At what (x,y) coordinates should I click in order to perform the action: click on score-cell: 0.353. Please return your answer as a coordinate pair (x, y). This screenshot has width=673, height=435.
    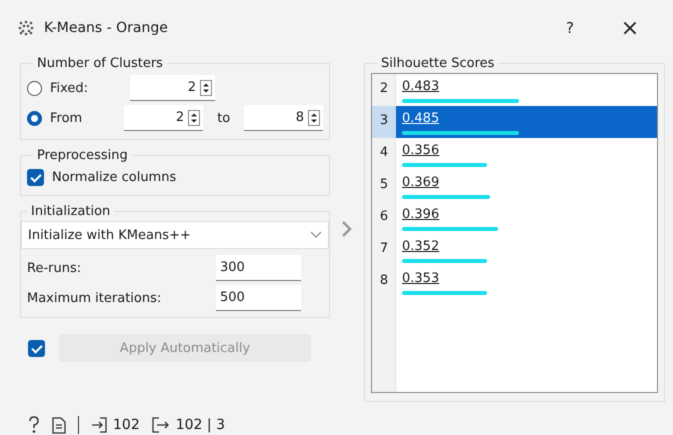
    Looking at the image, I should click on (526, 282).